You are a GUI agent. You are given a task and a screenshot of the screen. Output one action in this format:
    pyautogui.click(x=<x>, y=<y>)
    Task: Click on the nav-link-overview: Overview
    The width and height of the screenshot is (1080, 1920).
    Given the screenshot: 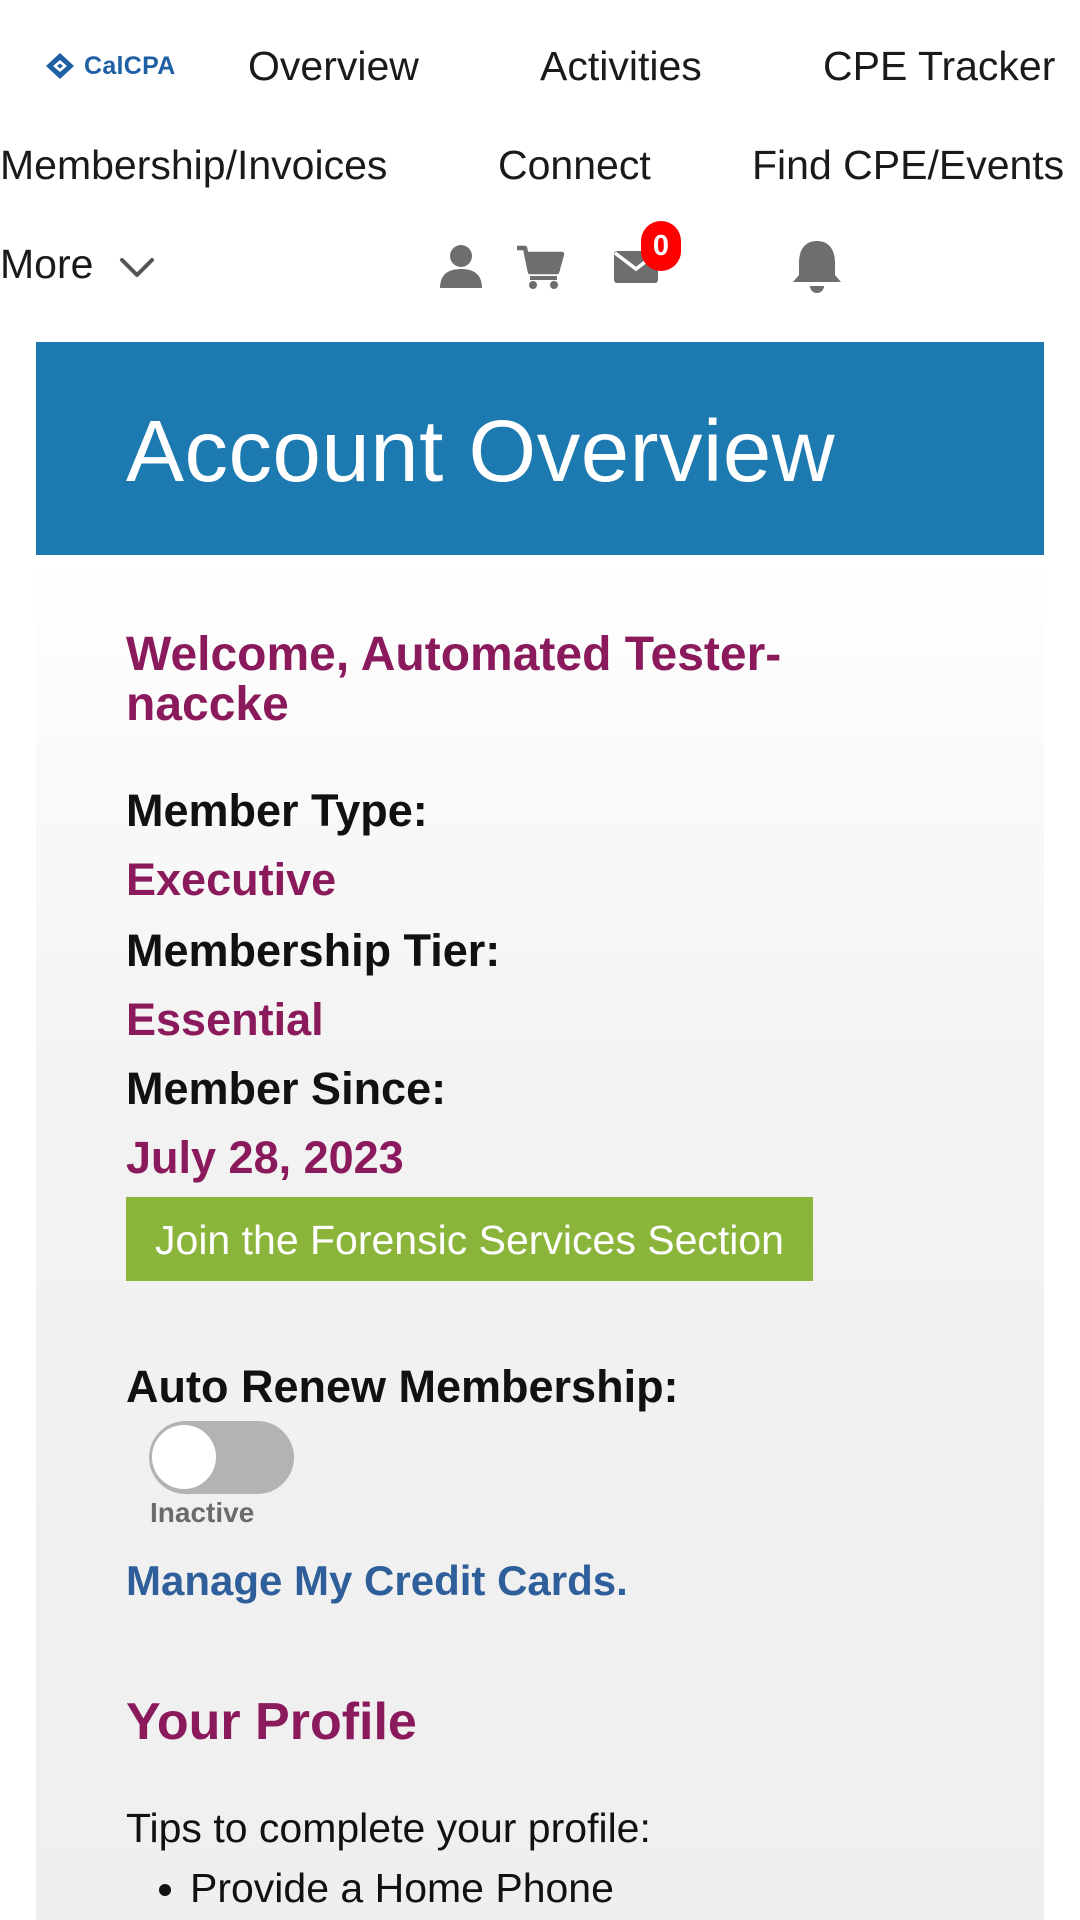 What is the action you would take?
    pyautogui.click(x=333, y=66)
    